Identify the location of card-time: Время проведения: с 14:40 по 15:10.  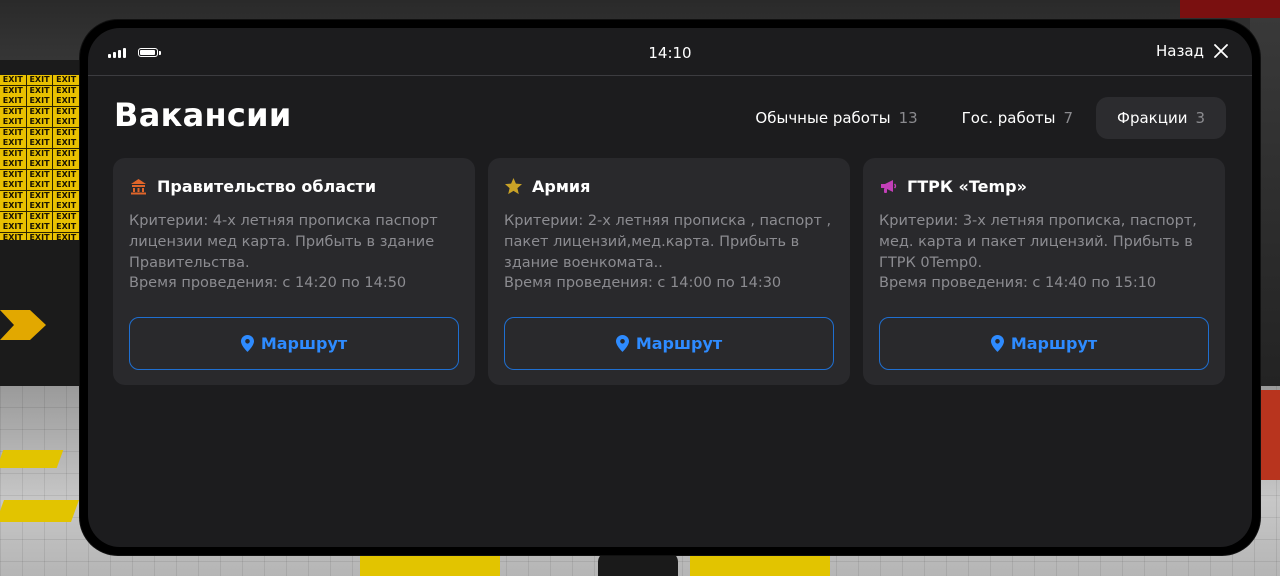
(1018, 283).